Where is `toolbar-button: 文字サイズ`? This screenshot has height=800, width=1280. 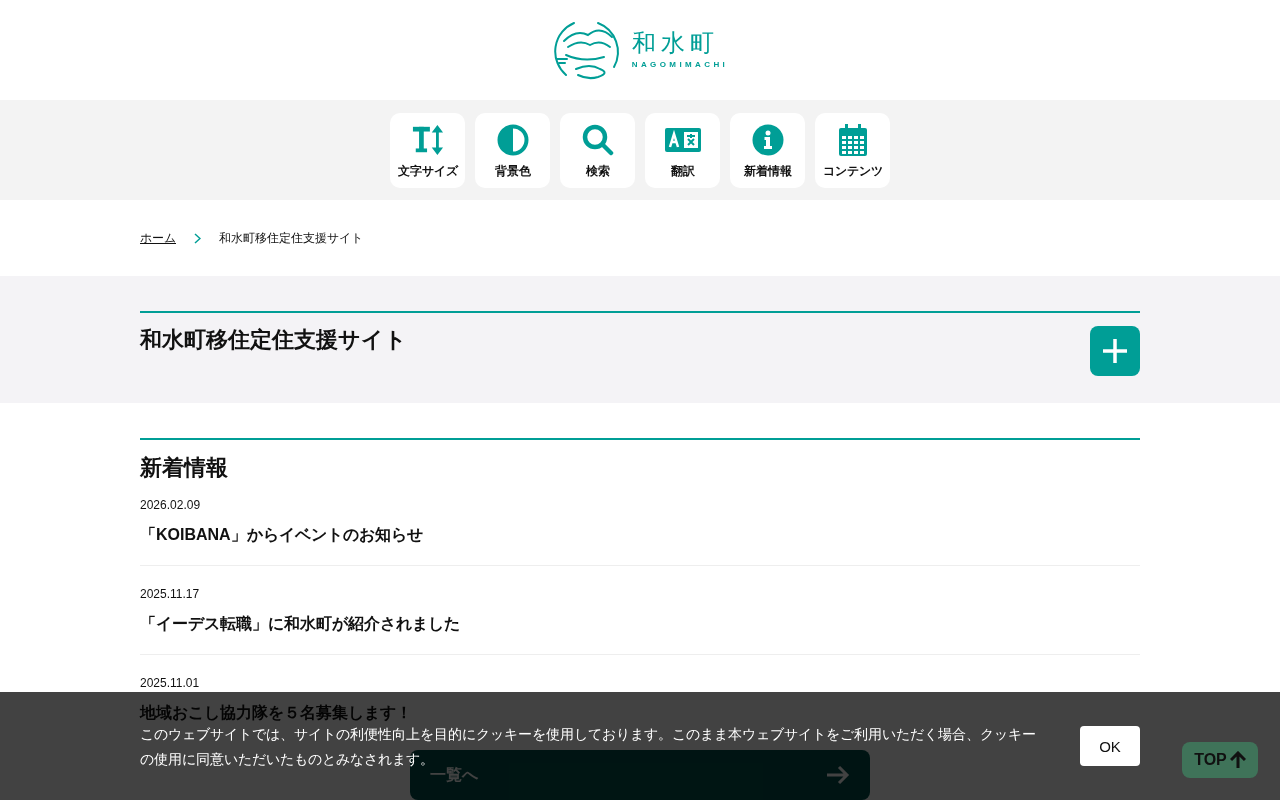
toolbar-button: 文字サイズ is located at coordinates (427, 150).